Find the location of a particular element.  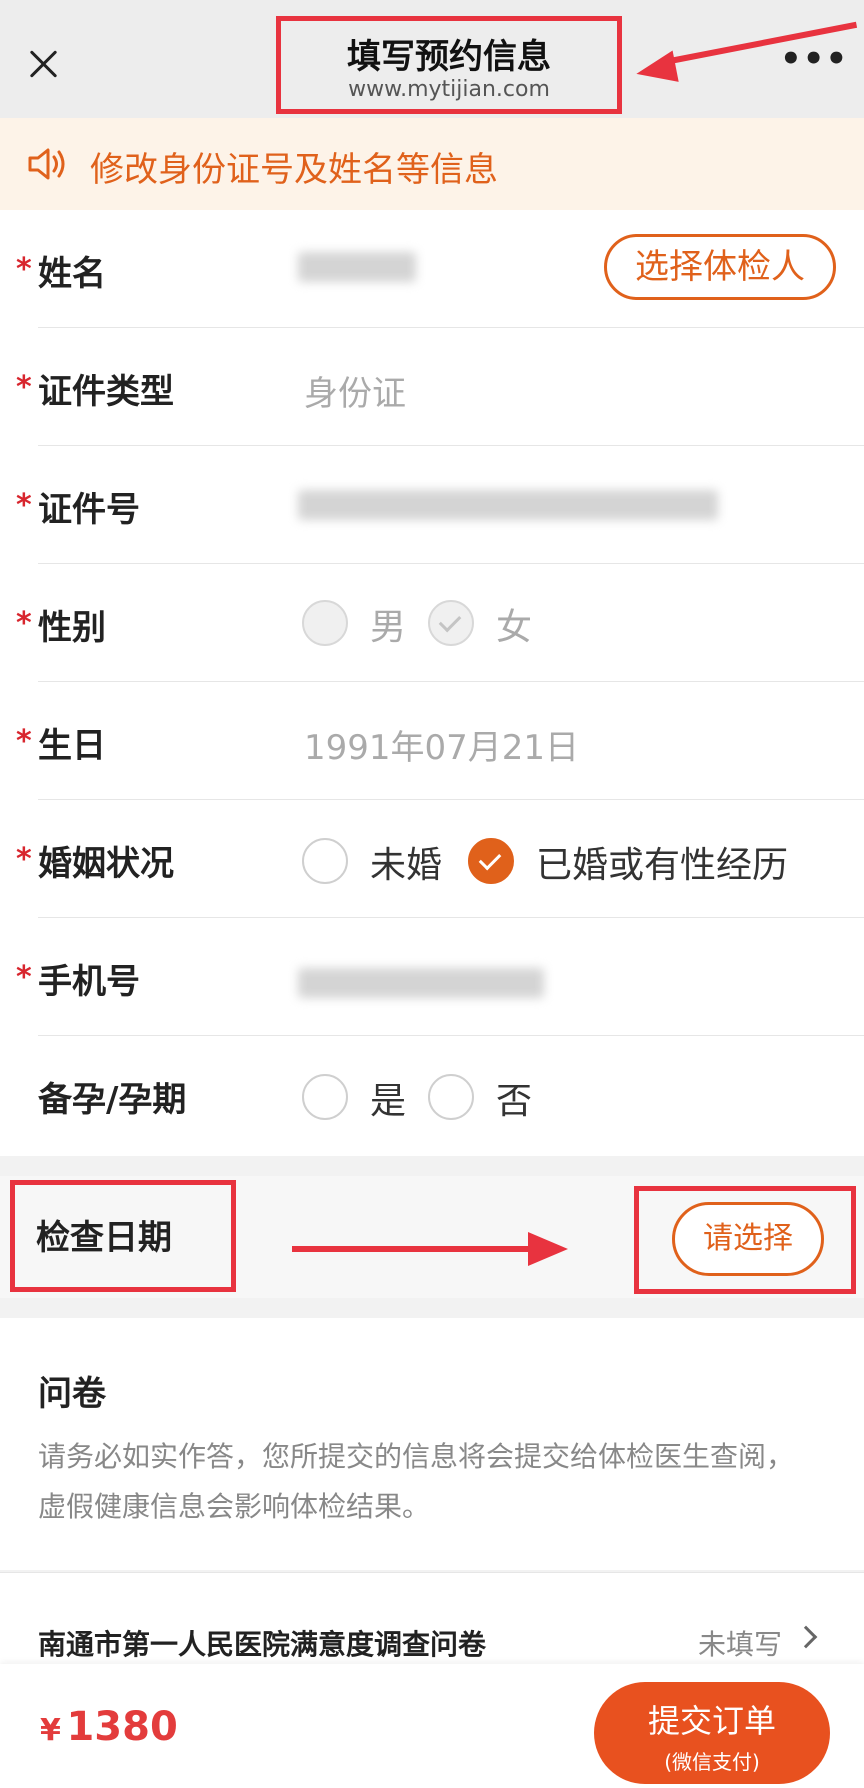

birthday-label: 生日 is located at coordinates (72, 746).